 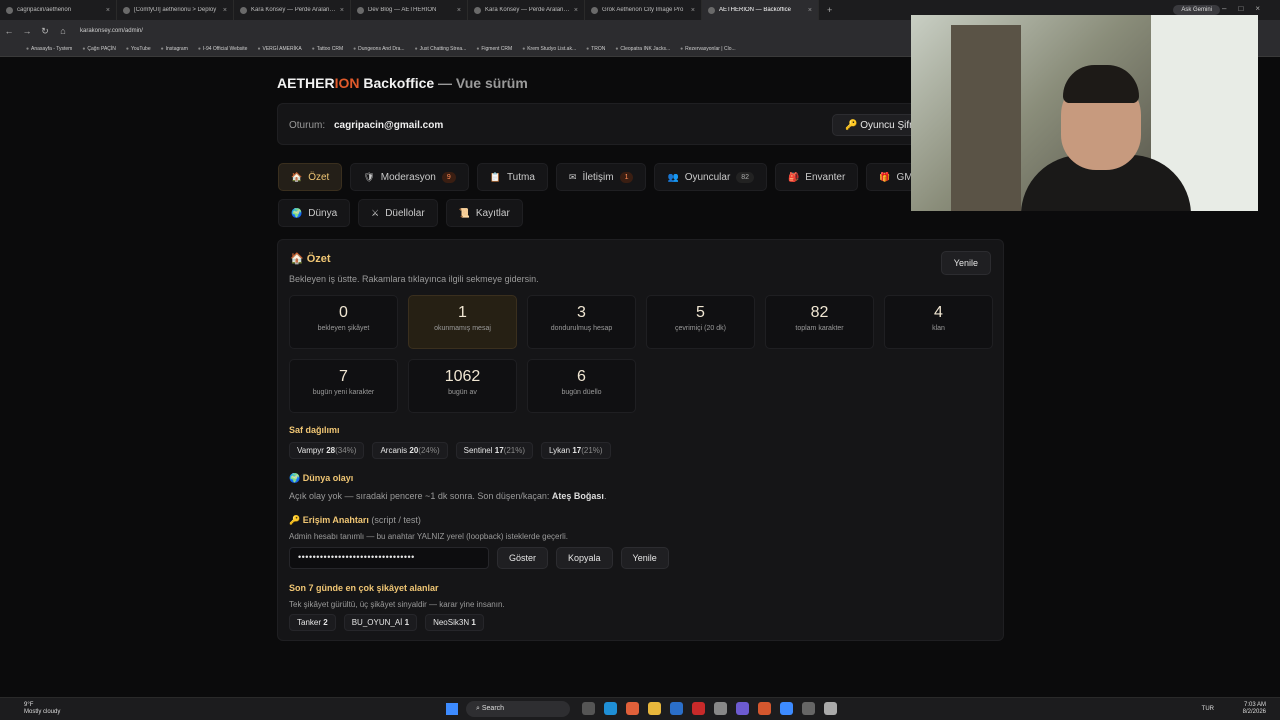 What do you see at coordinates (581, 386) in the screenshot?
I see `stat-card: 6 bugün düello` at bounding box center [581, 386].